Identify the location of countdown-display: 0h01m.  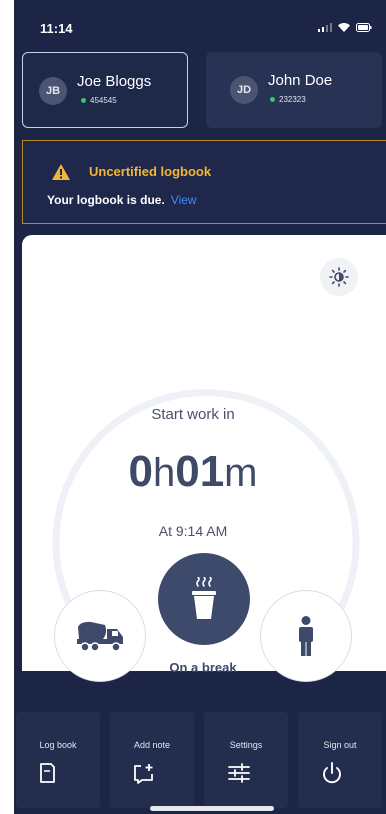
(193, 472).